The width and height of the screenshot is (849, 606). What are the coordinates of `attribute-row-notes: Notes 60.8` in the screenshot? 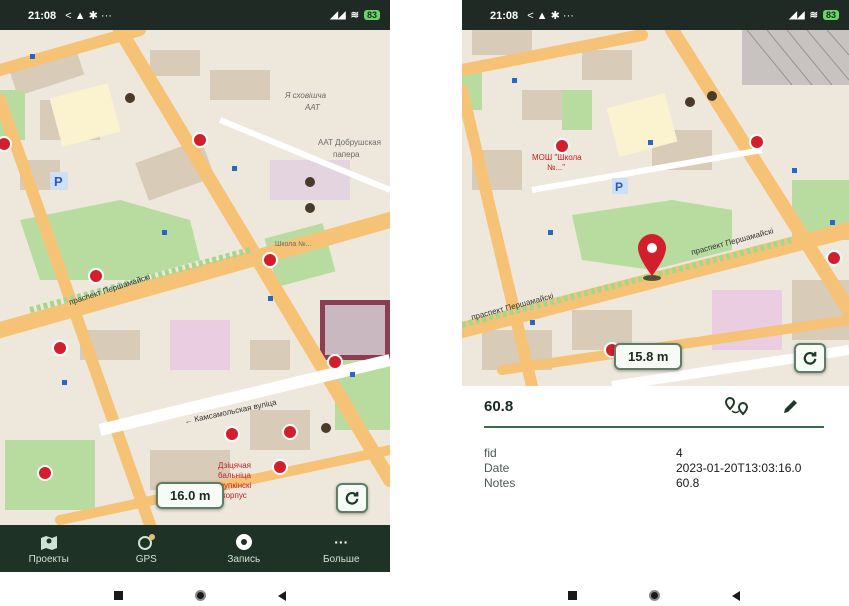 It's located at (591, 483).